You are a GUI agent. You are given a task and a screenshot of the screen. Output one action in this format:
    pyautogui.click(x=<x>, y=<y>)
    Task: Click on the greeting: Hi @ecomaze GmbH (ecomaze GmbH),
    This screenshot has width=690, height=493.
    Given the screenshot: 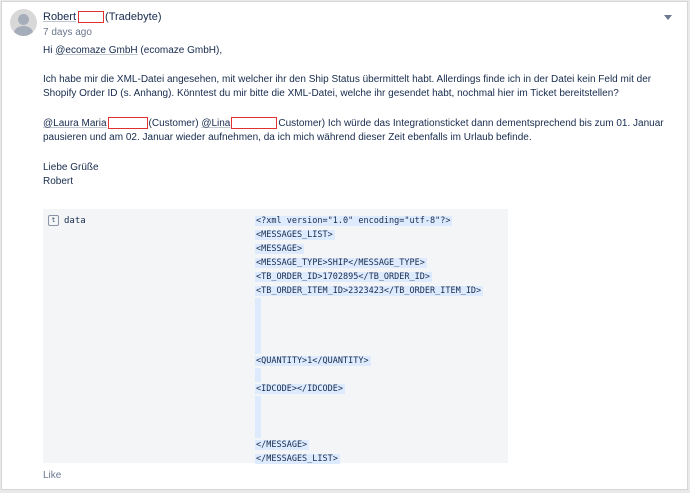 What is the action you would take?
    pyautogui.click(x=132, y=51)
    